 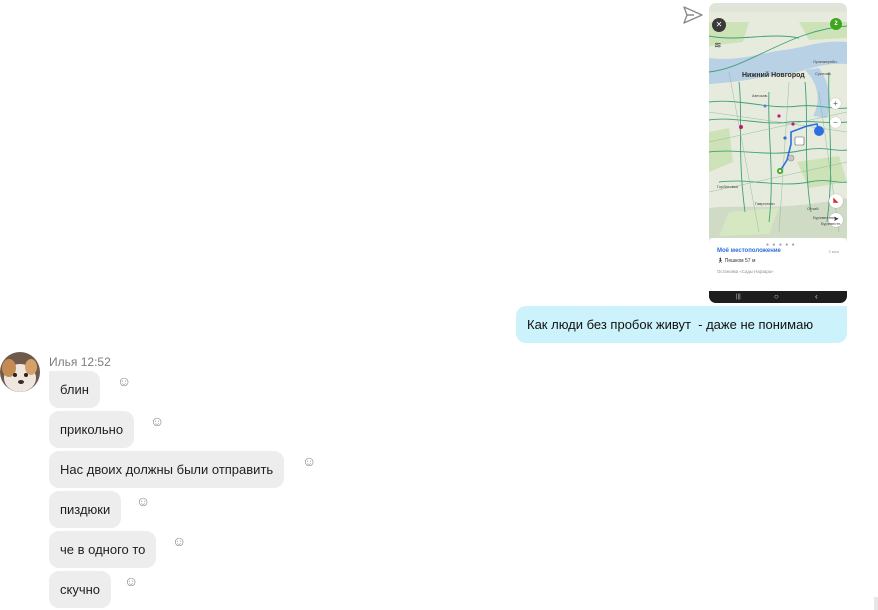 I want to click on map-city-label: Нижний Новгород, so click(x=773, y=75).